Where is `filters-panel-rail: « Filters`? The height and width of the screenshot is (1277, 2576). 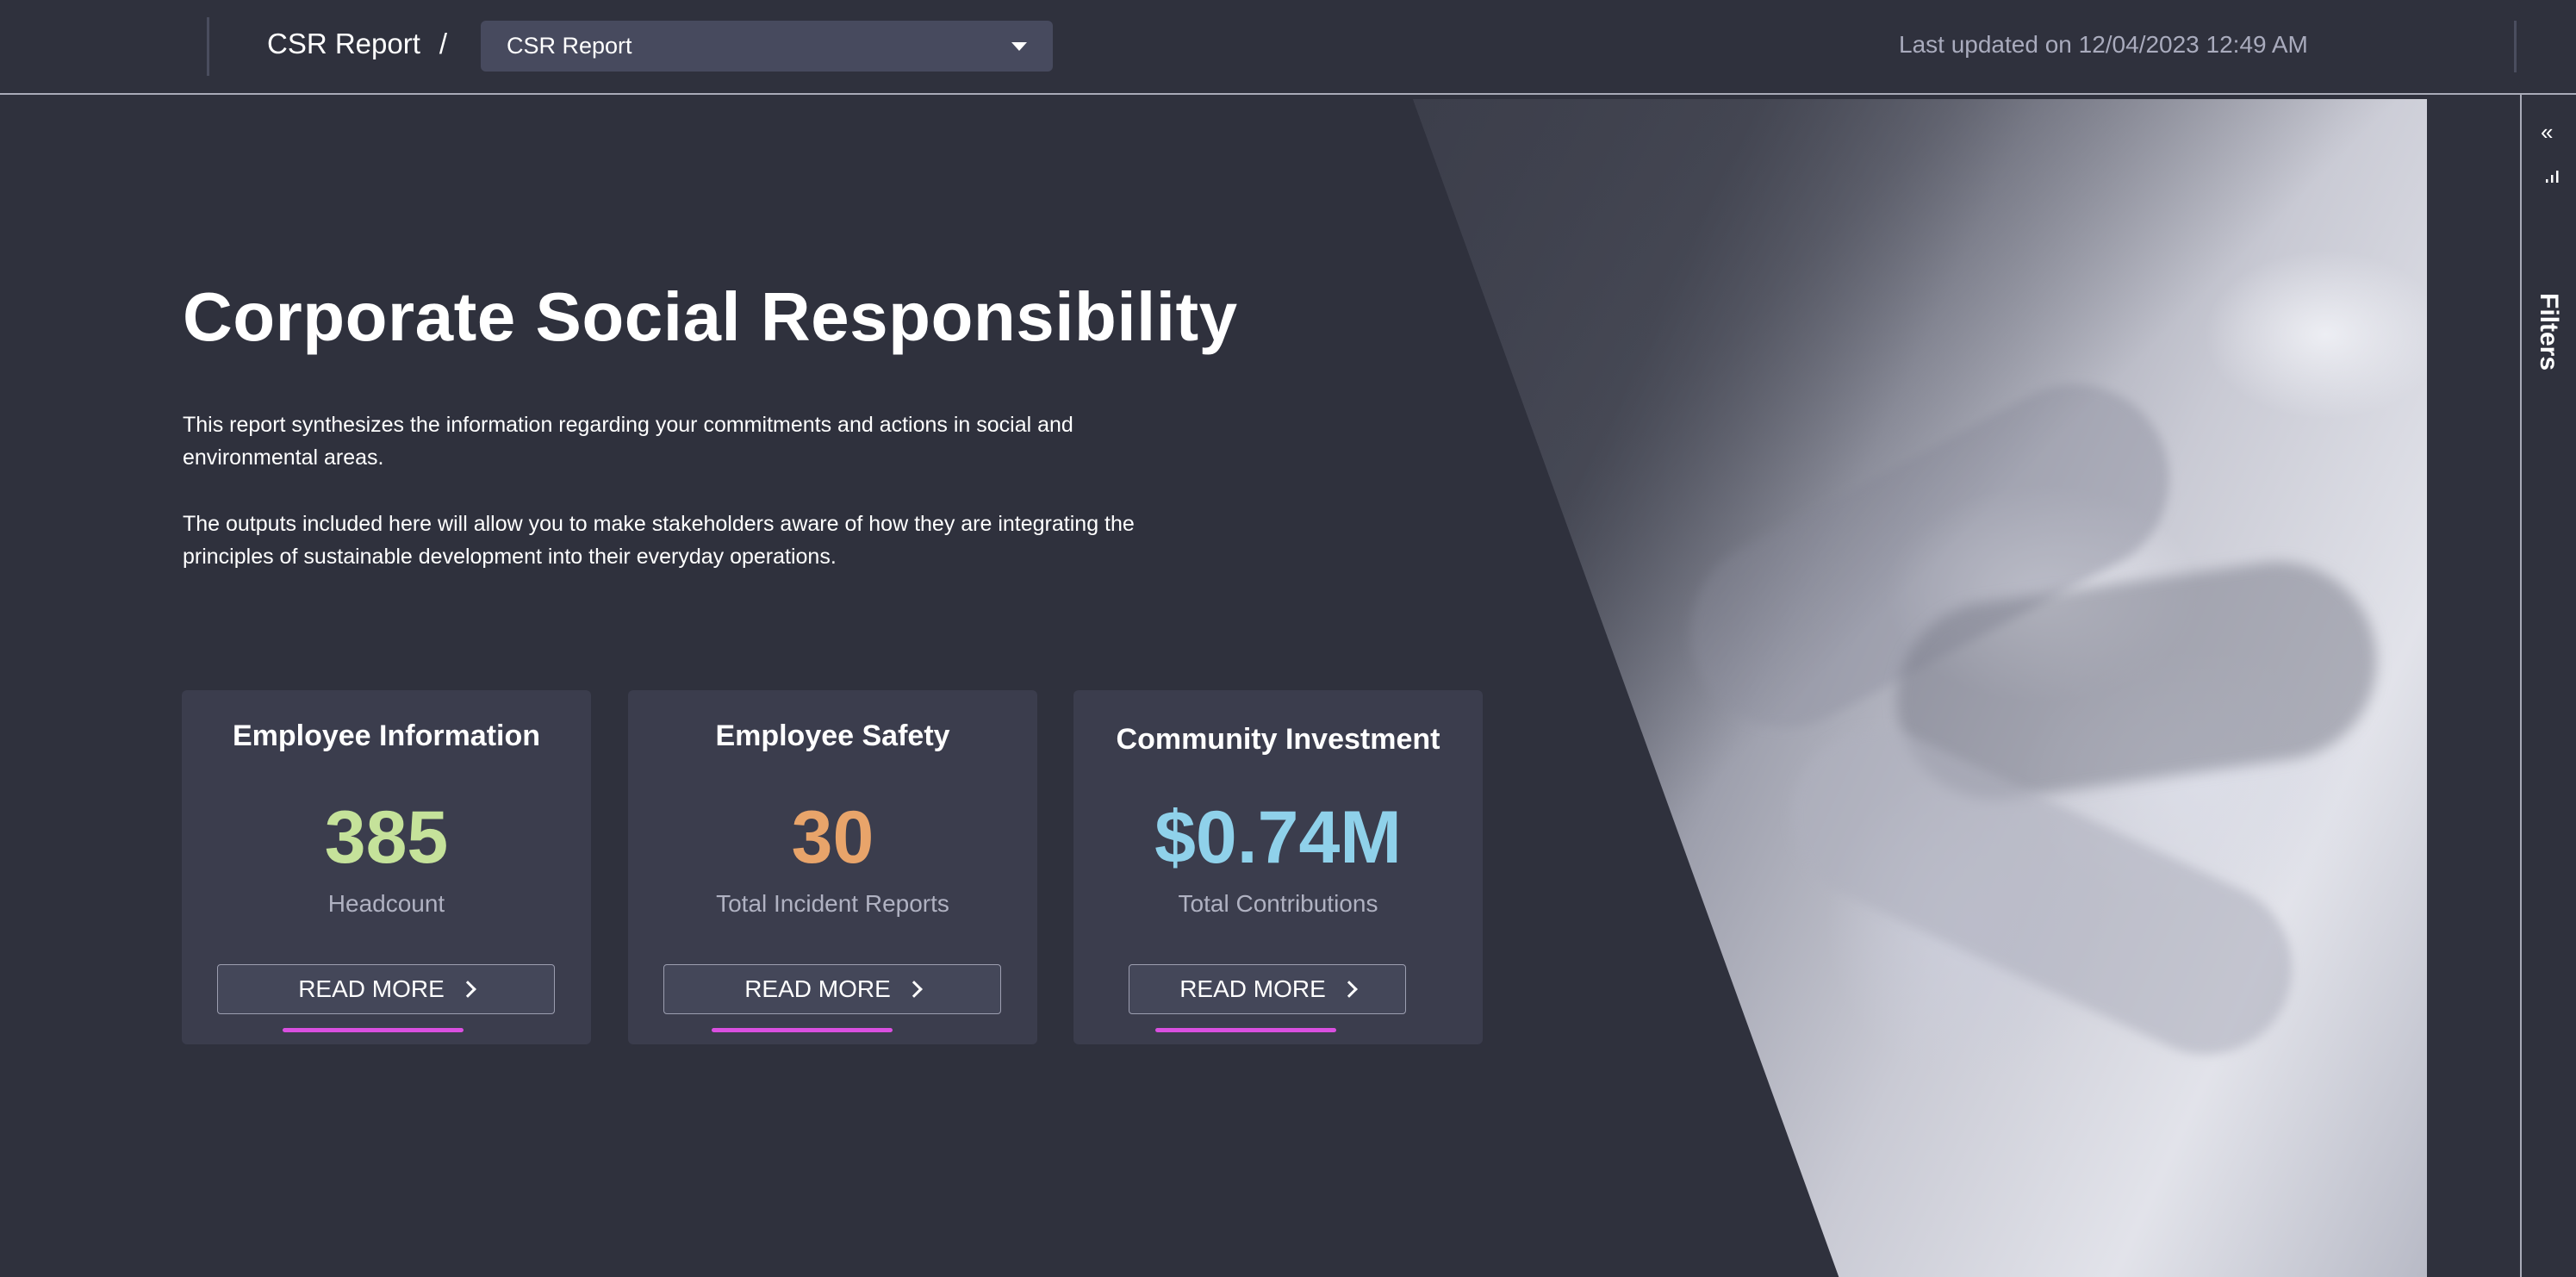 filters-panel-rail: « Filters is located at coordinates (2548, 686).